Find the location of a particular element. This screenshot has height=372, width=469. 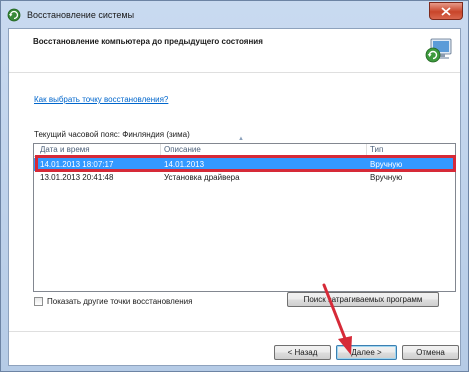

scan-affected-programs-button: Поиск затрагиваемых программ is located at coordinates (363, 299).